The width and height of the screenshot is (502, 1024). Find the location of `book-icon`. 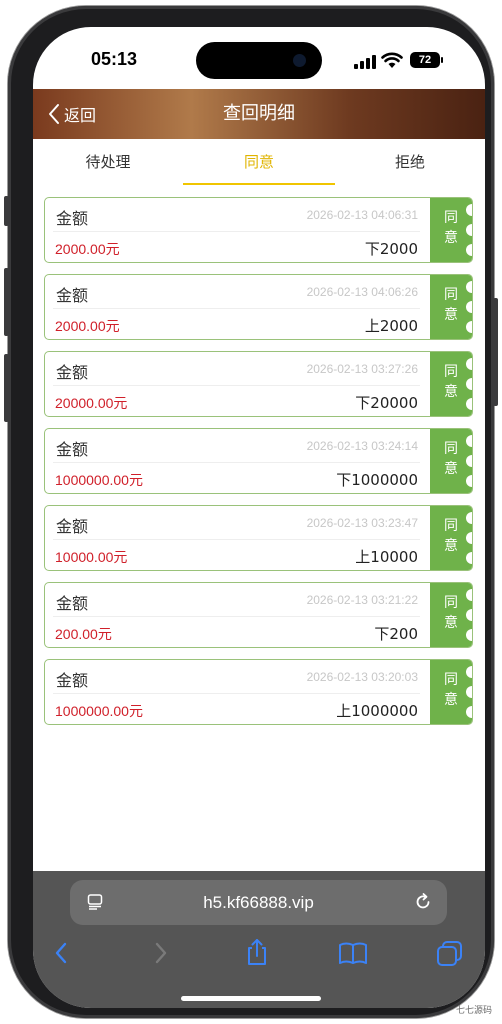

book-icon is located at coordinates (353, 953).